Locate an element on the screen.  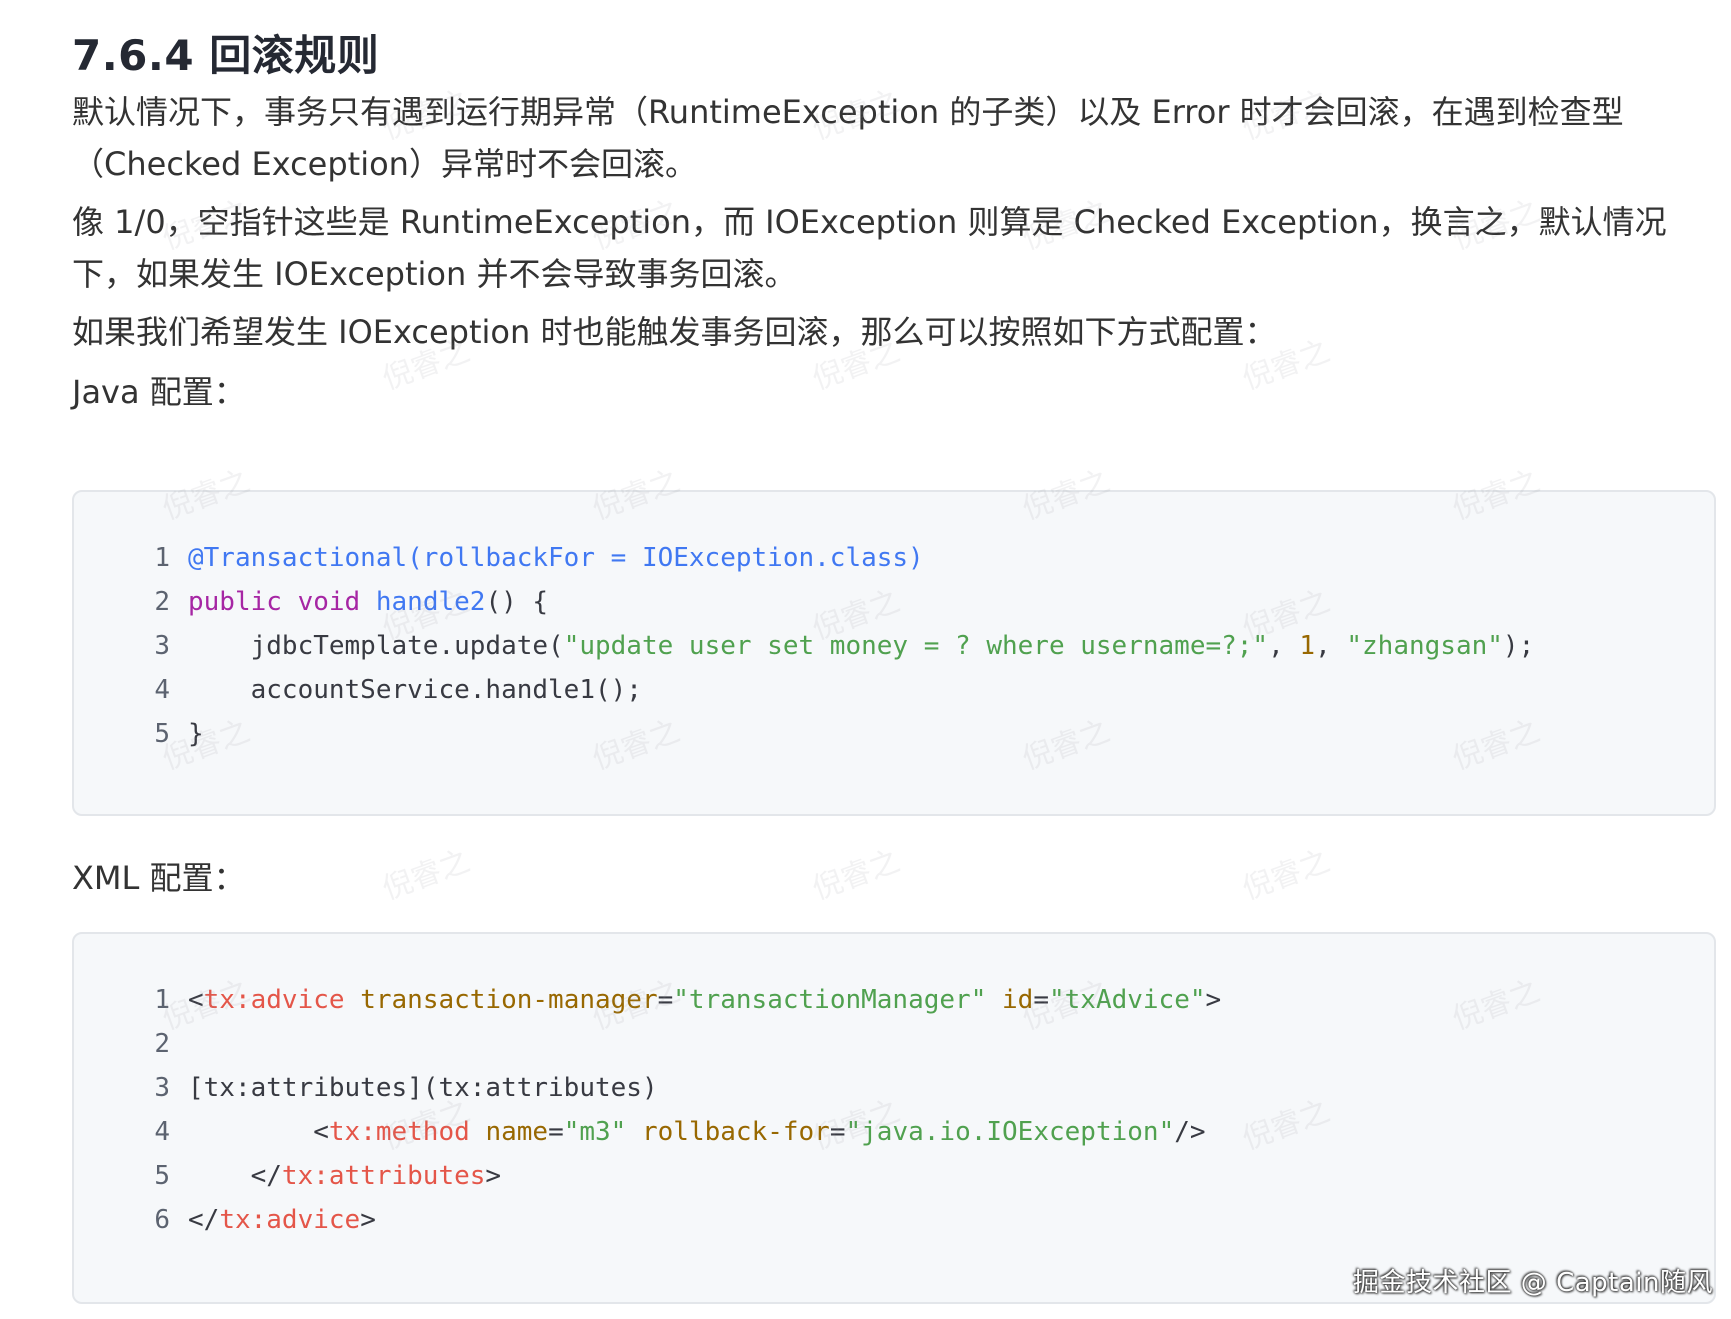
code-token: tx:attributes is located at coordinates (383, 1176).